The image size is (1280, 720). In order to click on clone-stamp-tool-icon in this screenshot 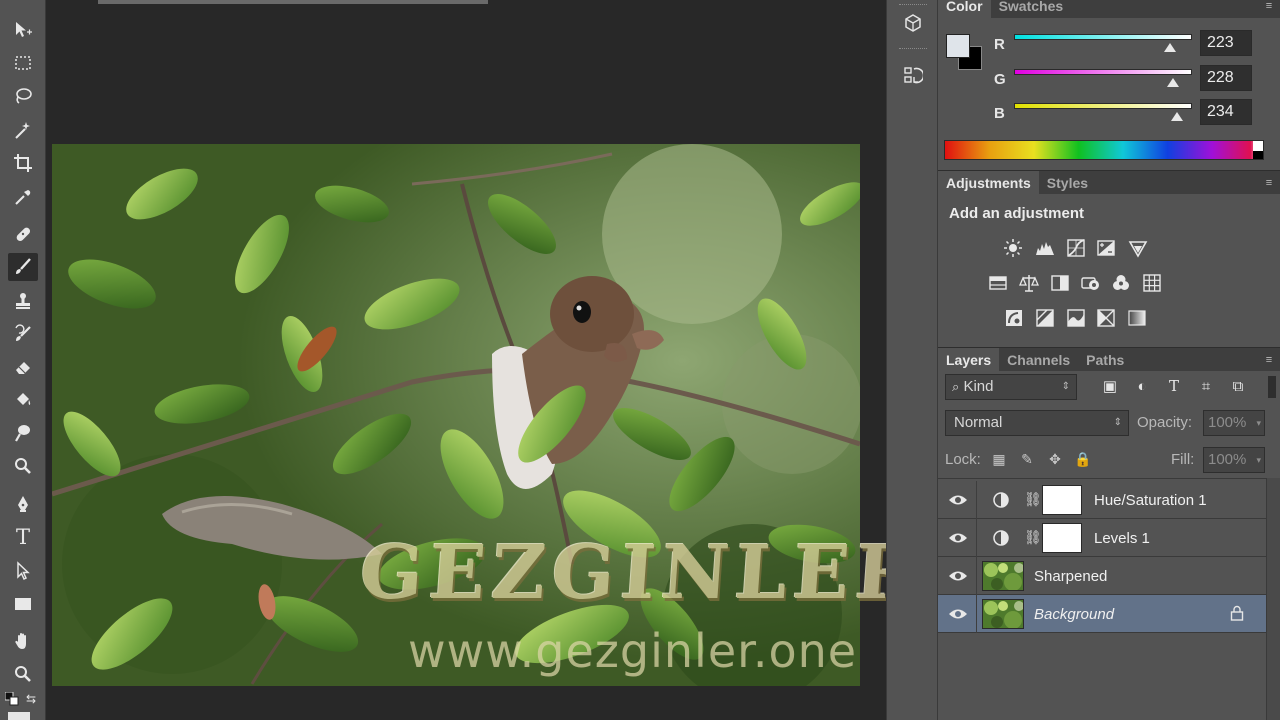, I will do `click(23, 301)`.